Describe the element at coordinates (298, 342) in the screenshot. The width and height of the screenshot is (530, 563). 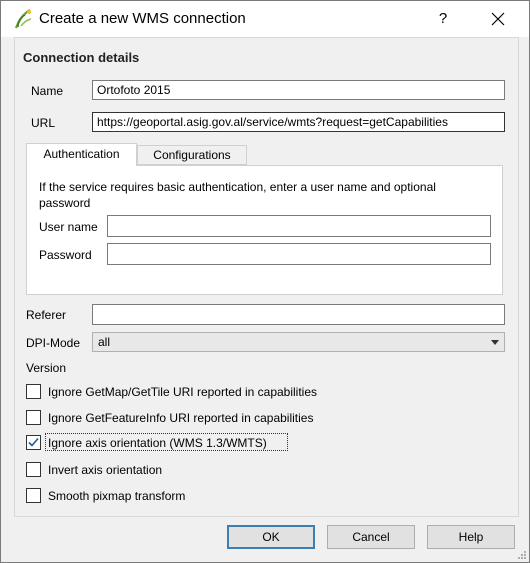
I see `dpi-mode-select: all` at that location.